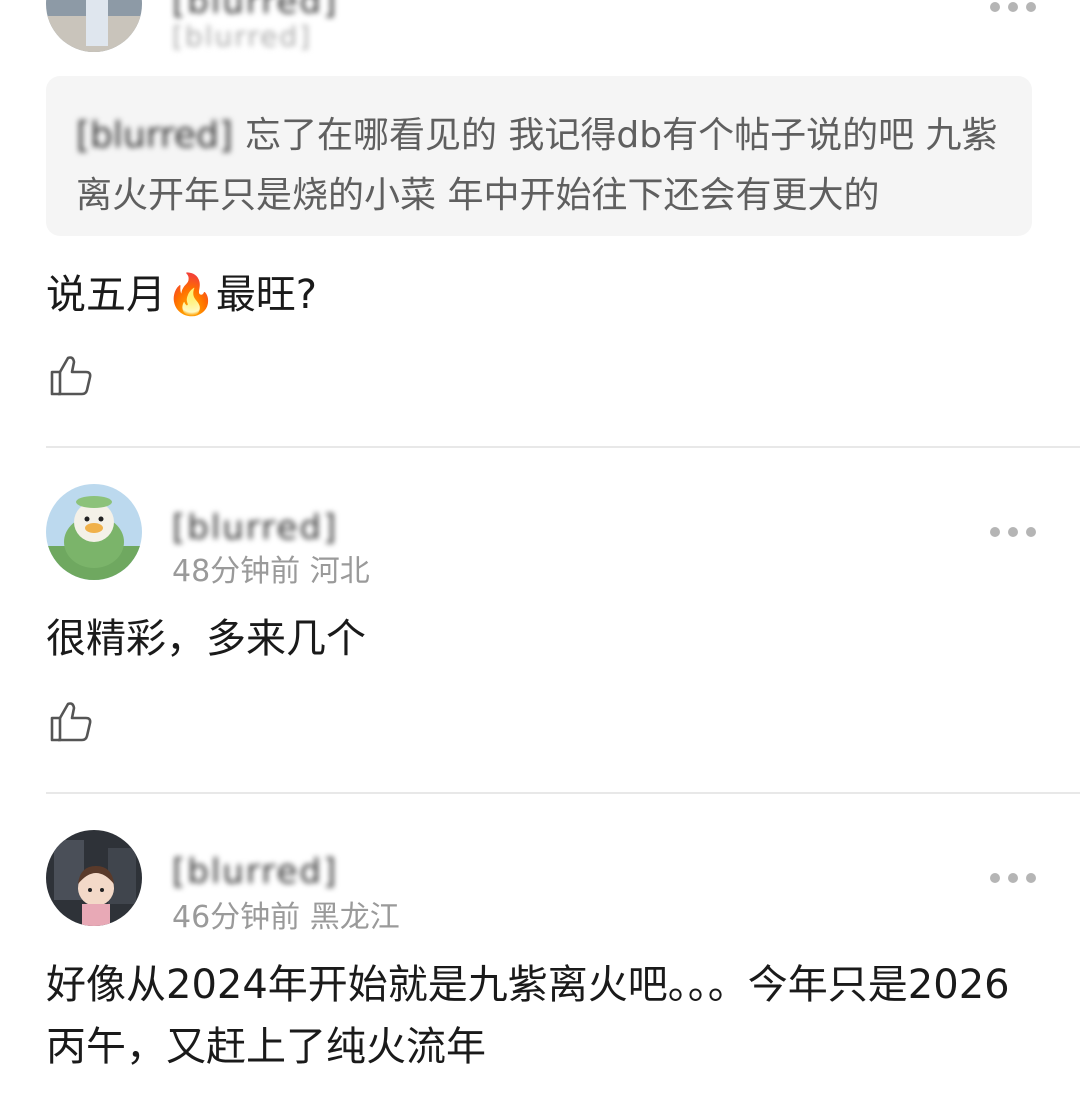  Describe the element at coordinates (242, 36) in the screenshot. I see `user-meta: [blurred]` at that location.